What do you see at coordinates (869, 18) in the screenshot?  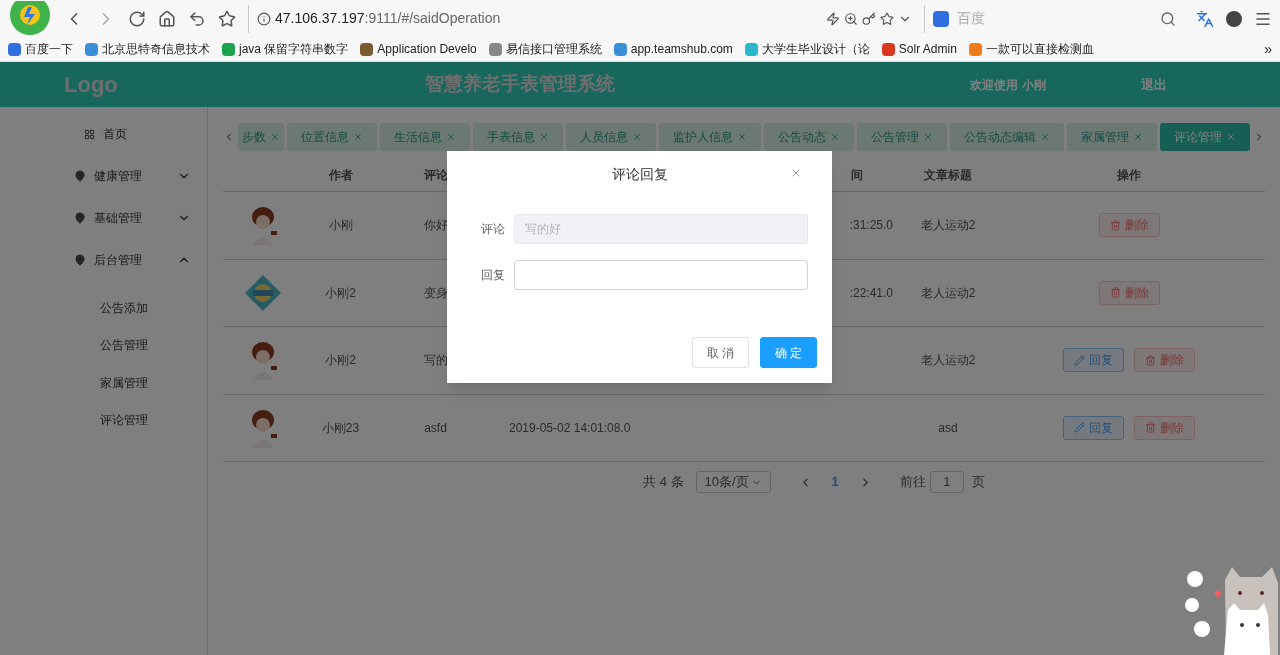 I see `key-icon` at bounding box center [869, 18].